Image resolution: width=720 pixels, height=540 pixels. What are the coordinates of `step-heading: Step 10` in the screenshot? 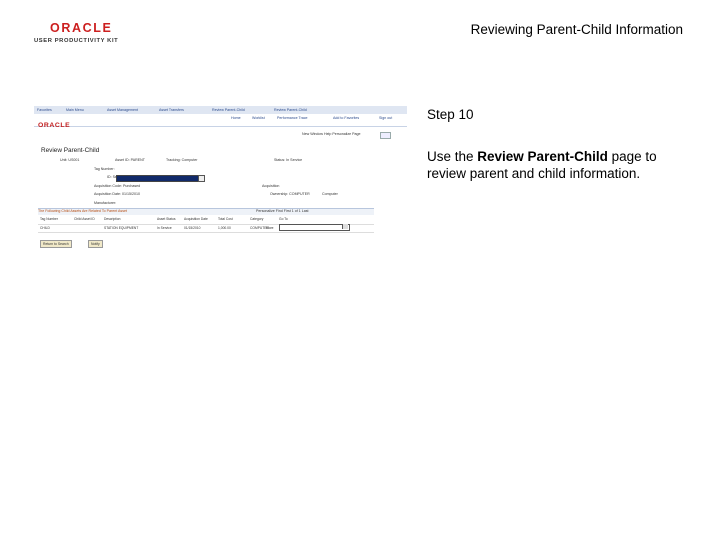 It's located at (450, 114).